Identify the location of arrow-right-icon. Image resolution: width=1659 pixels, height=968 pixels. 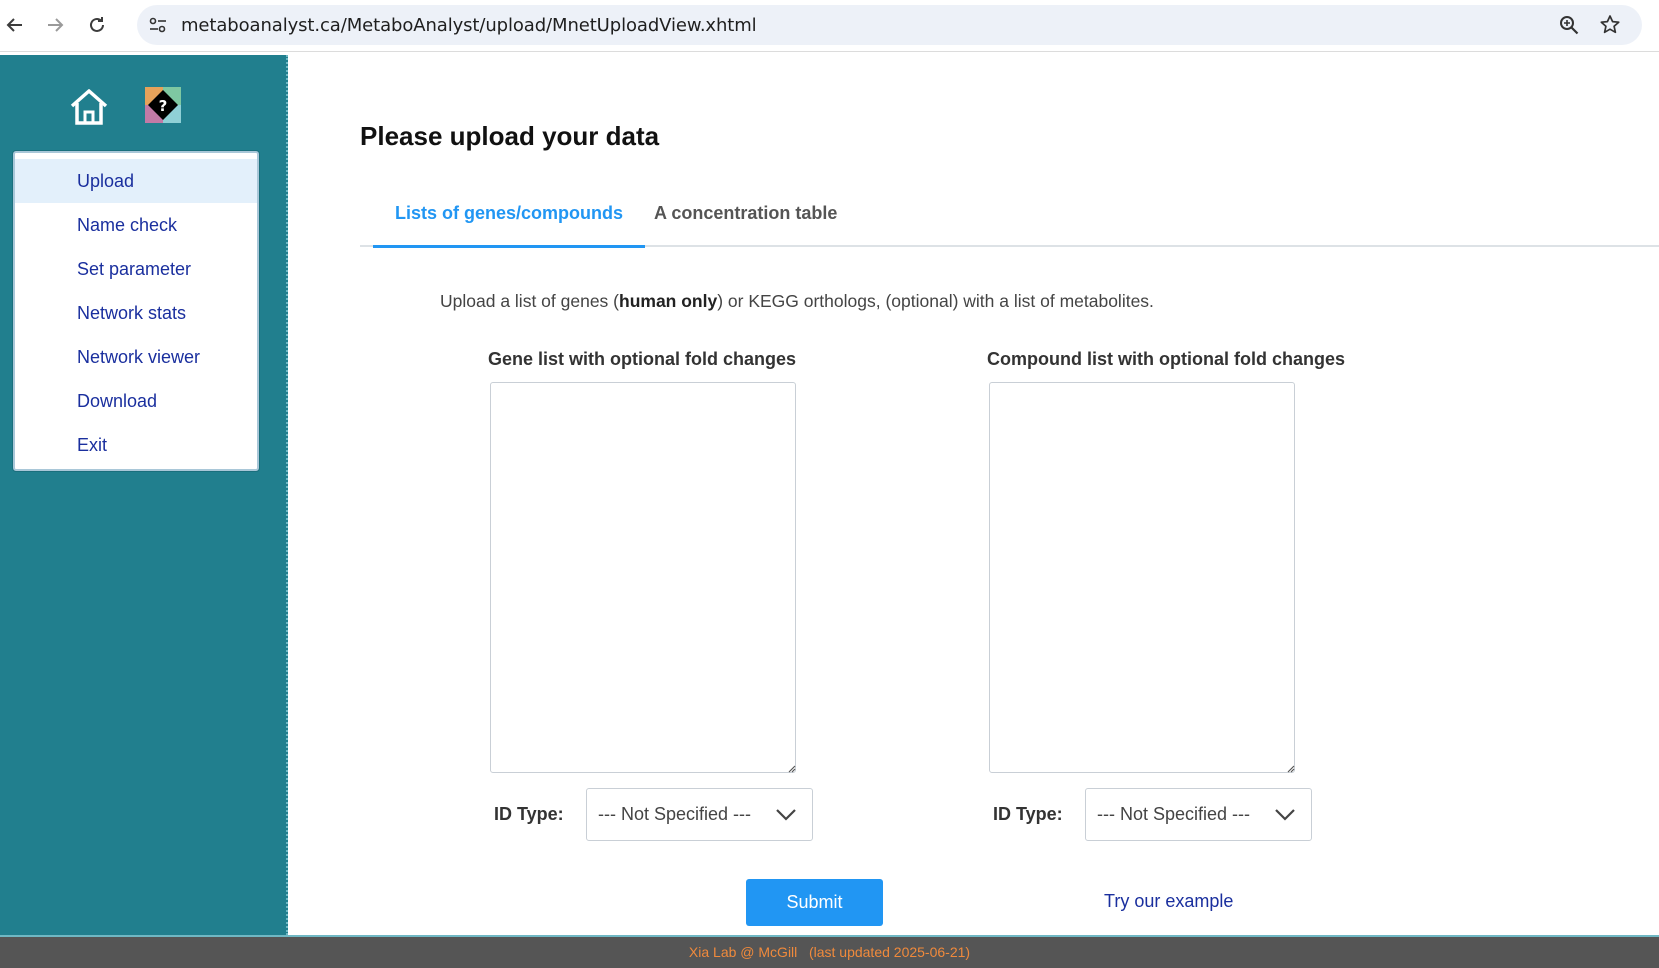
(56, 25).